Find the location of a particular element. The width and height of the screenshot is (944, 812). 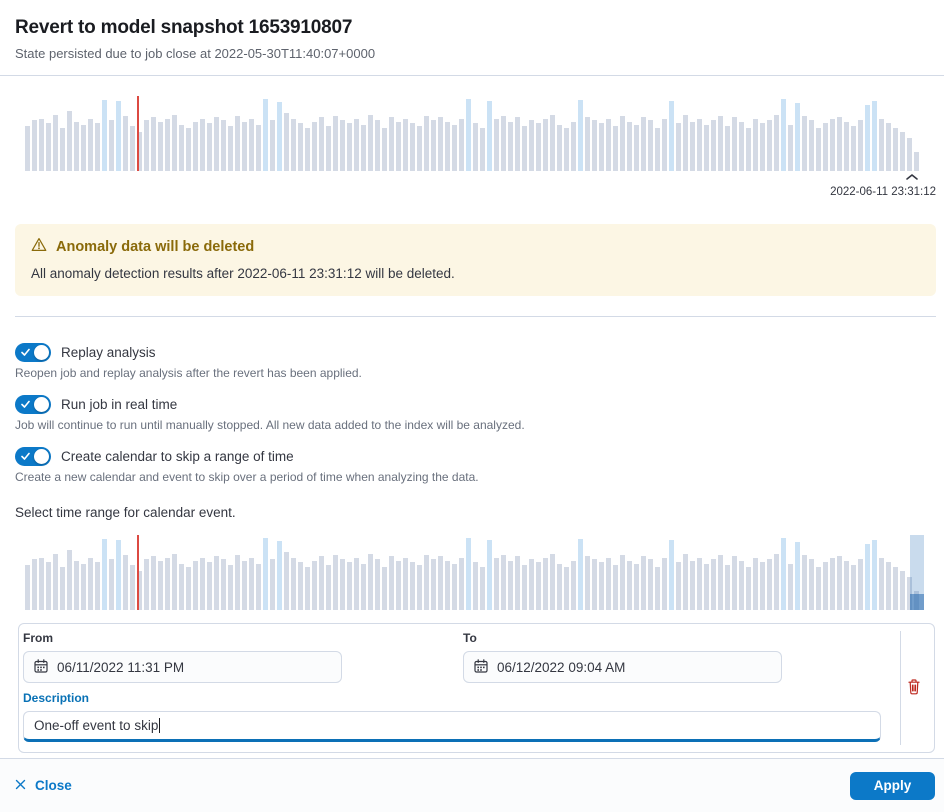

from-date-input: 06/11/2022 11:31 PM is located at coordinates (182, 667).